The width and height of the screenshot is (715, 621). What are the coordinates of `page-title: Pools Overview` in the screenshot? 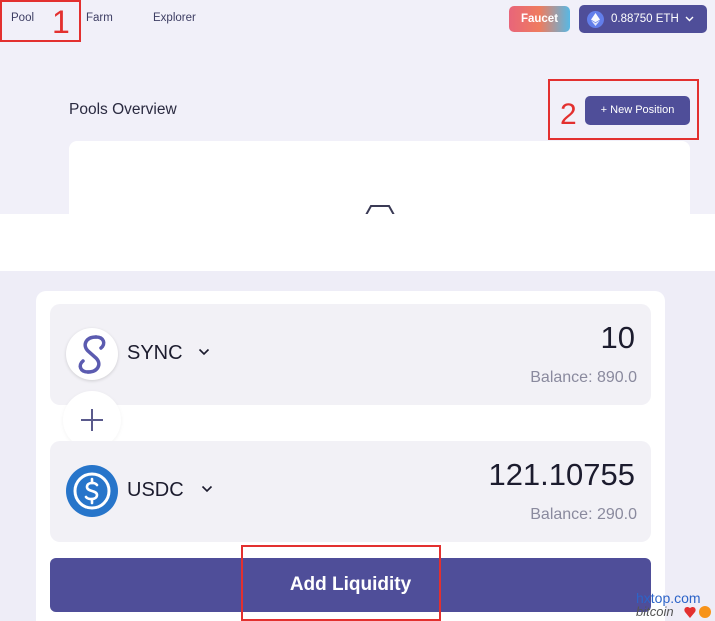 It's located at (123, 109).